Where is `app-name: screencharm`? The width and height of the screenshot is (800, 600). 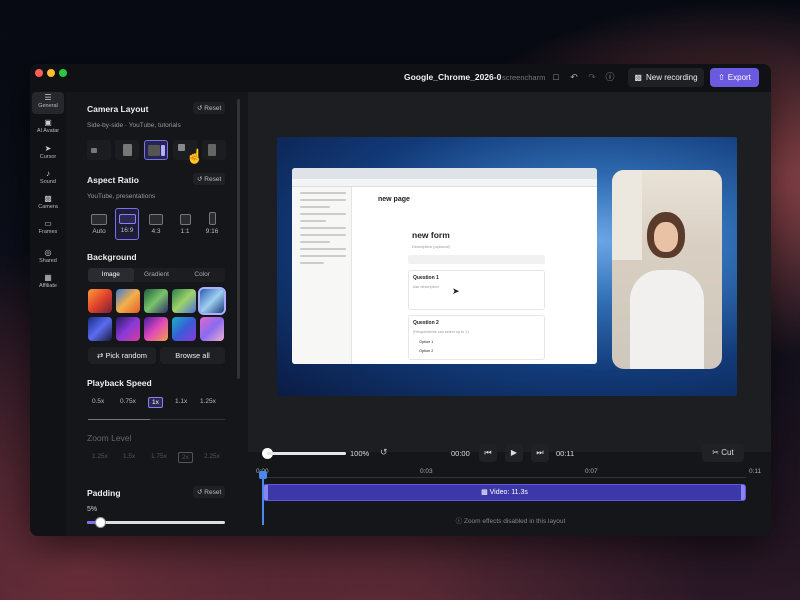
app-name: screencharm is located at coordinates (524, 77).